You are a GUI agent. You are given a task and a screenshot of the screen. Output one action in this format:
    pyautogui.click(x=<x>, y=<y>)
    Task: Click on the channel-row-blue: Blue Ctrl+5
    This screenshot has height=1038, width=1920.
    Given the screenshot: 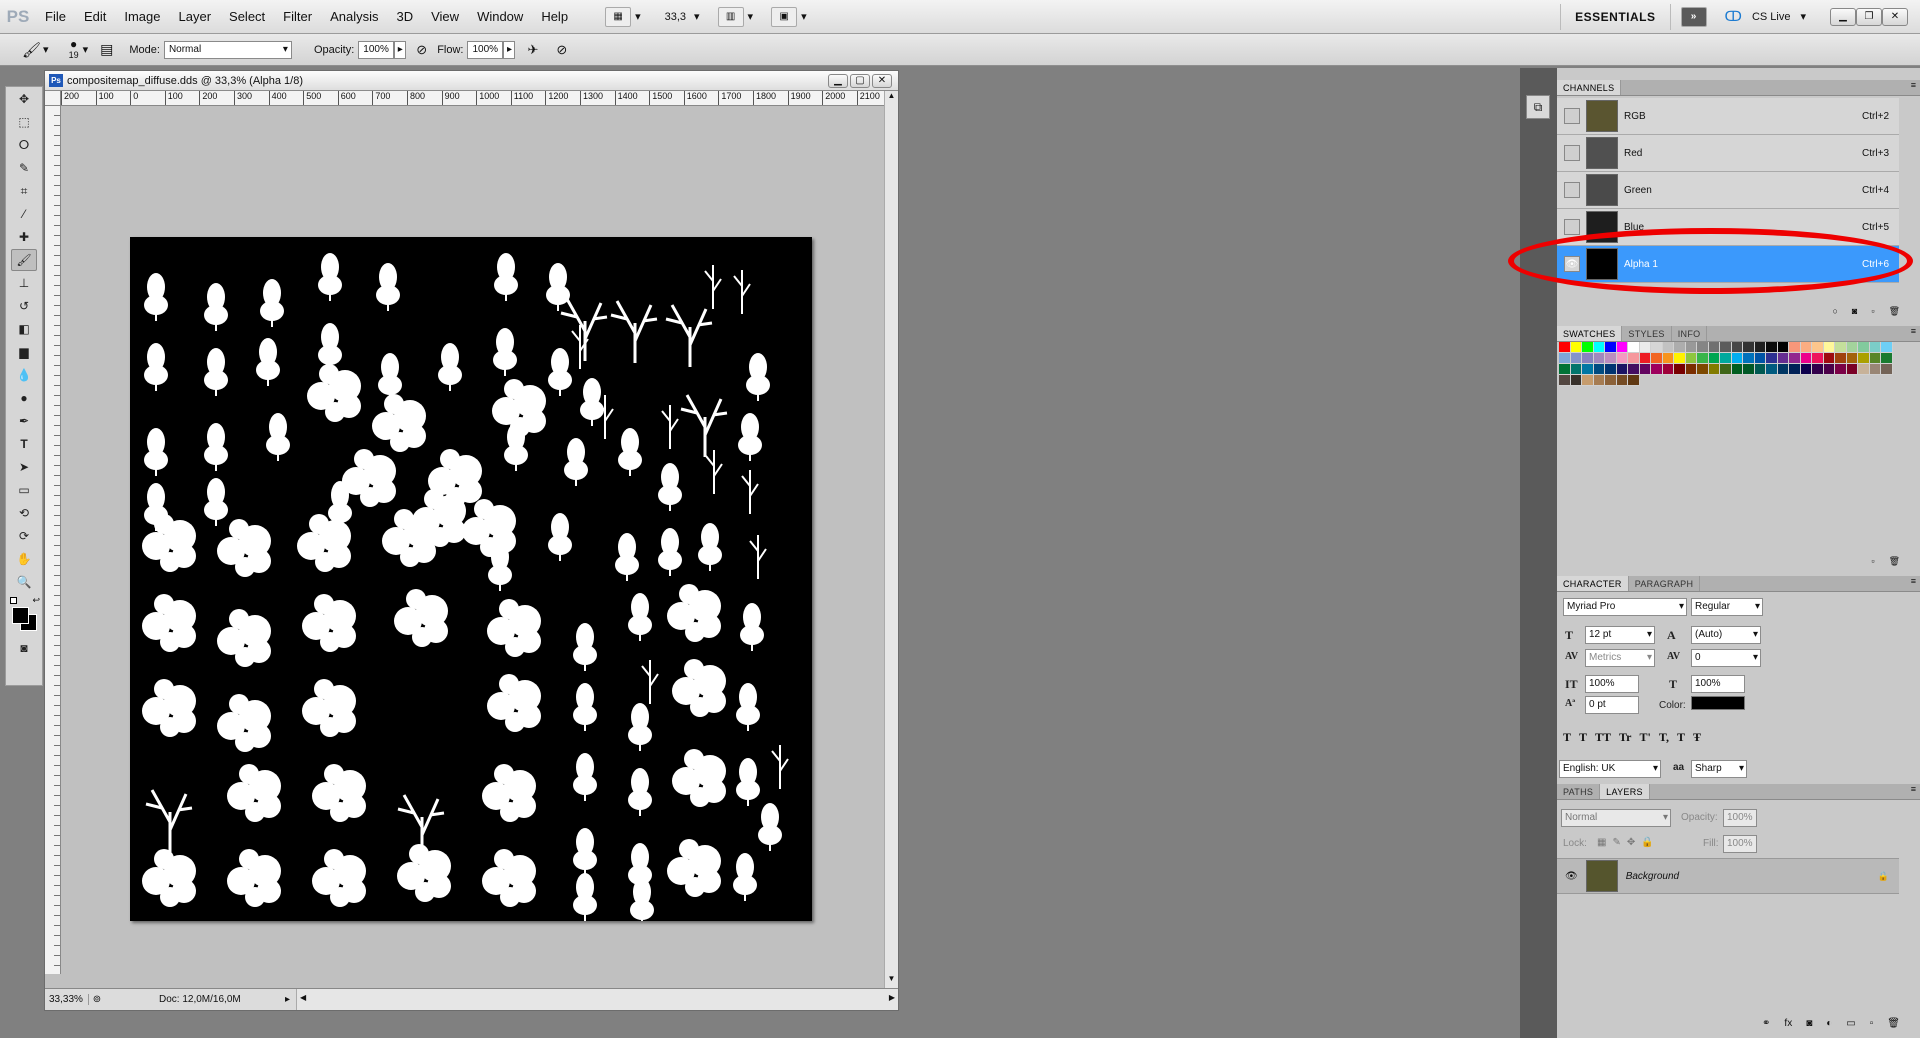 What is the action you would take?
    pyautogui.click(x=1728, y=227)
    